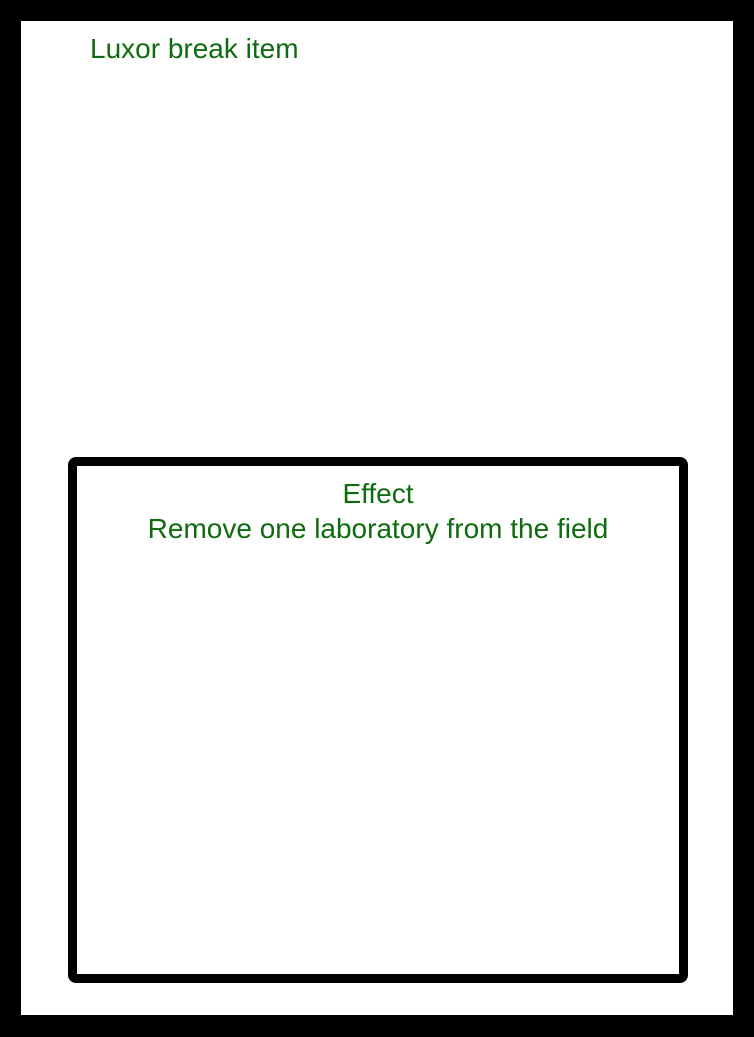  I want to click on card-title: Luxor break item, so click(194, 48).